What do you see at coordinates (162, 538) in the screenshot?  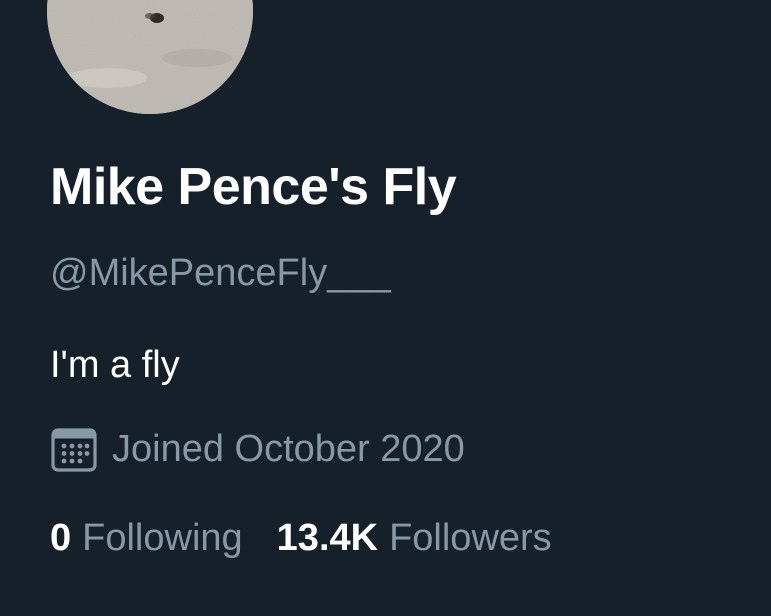 I see `following-label: Following` at bounding box center [162, 538].